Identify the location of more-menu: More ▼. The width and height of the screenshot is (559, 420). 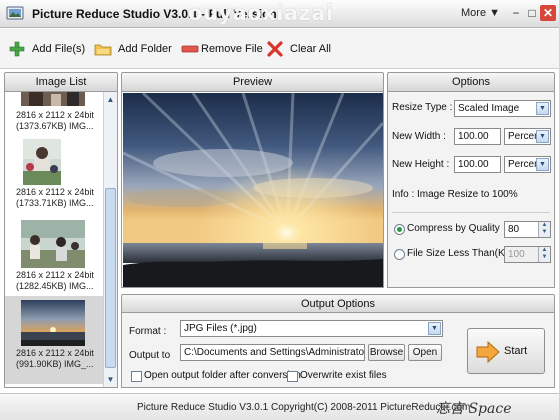
(480, 13).